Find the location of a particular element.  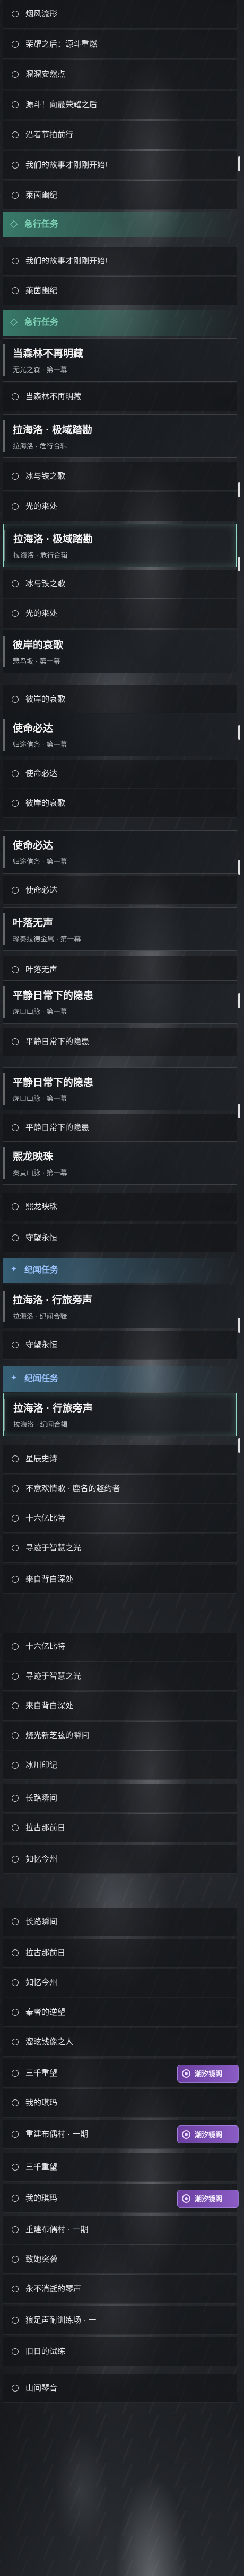

quest-item: 山间琴音 is located at coordinates (120, 2388).